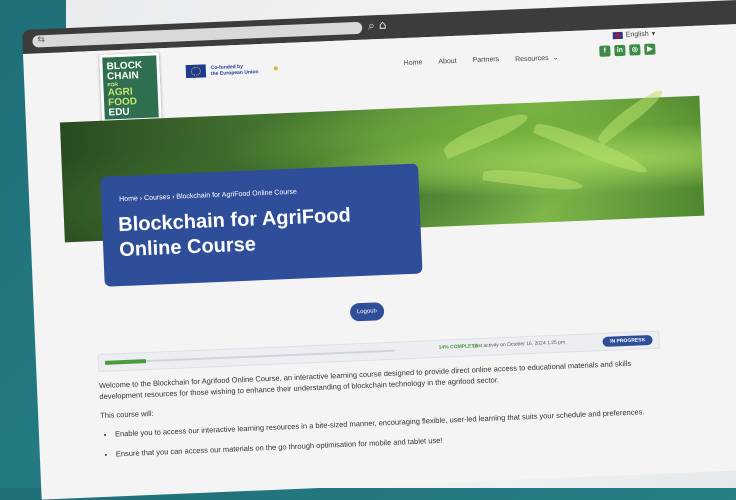 This screenshot has width=736, height=500. Describe the element at coordinates (377, 26) in the screenshot. I see `browser-icons: ⌕ ⌂` at that location.